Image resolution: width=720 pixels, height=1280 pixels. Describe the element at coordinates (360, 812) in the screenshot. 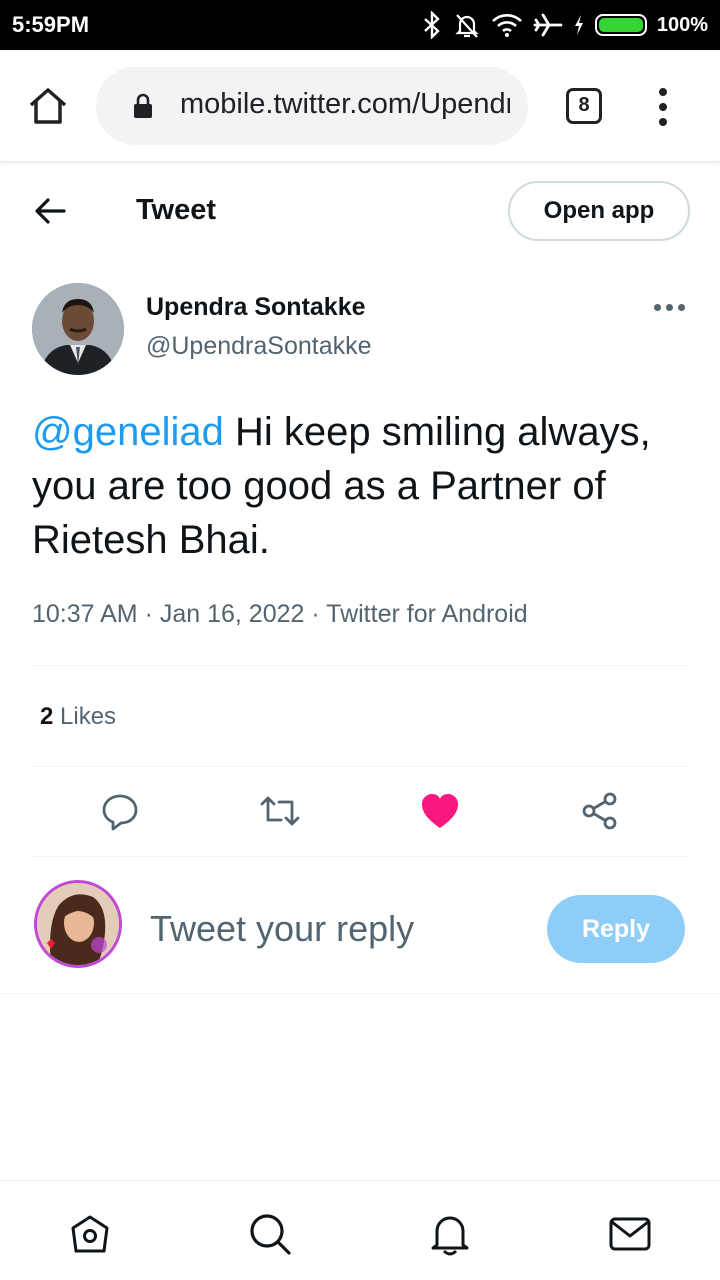

I see `tweet-actions` at that location.